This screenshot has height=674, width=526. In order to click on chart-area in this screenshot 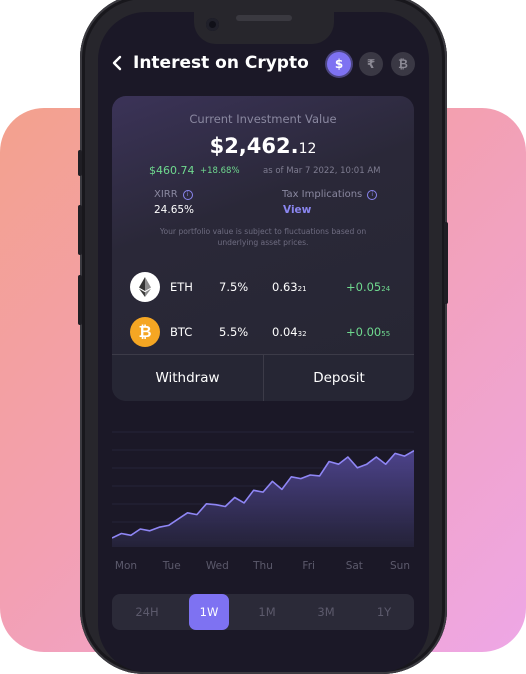, I will do `click(263, 498)`.